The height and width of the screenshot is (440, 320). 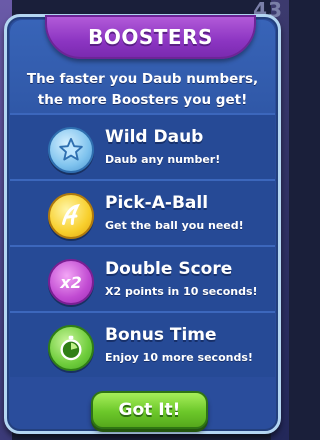 I want to click on booster-description: Enjoy 10 more seconds!, so click(x=179, y=357).